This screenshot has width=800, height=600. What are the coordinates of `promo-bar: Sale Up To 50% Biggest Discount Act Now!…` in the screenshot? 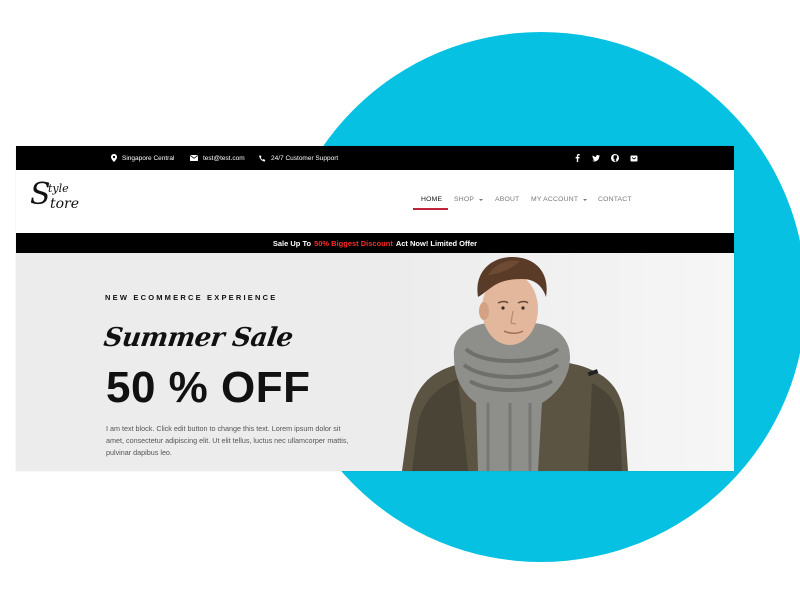 It's located at (375, 243).